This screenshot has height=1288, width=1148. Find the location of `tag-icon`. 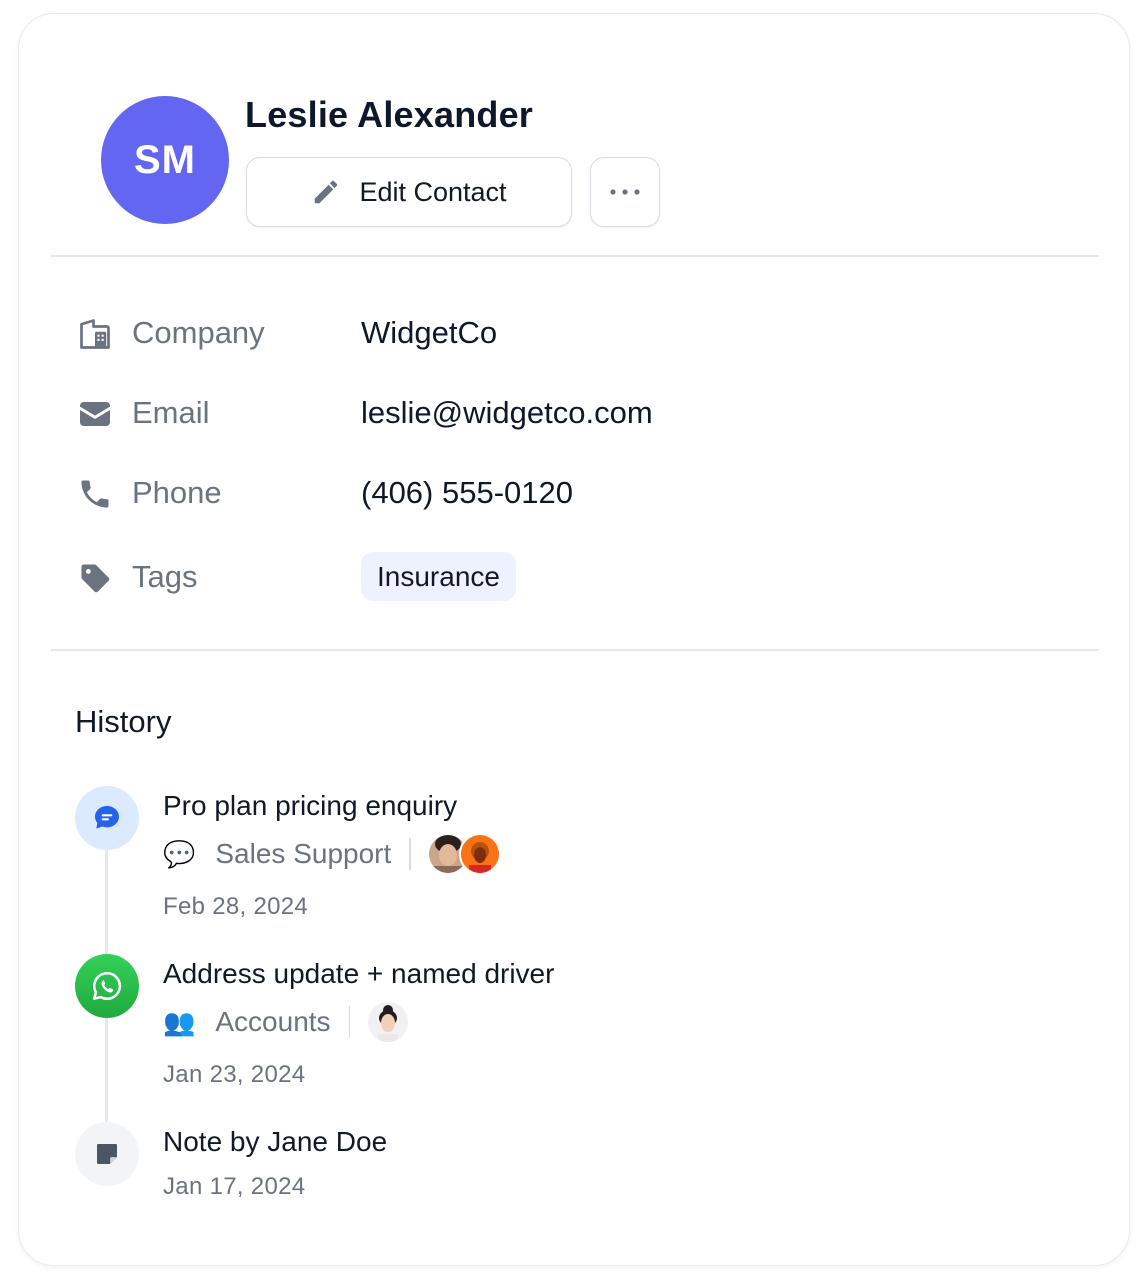

tag-icon is located at coordinates (95, 578).